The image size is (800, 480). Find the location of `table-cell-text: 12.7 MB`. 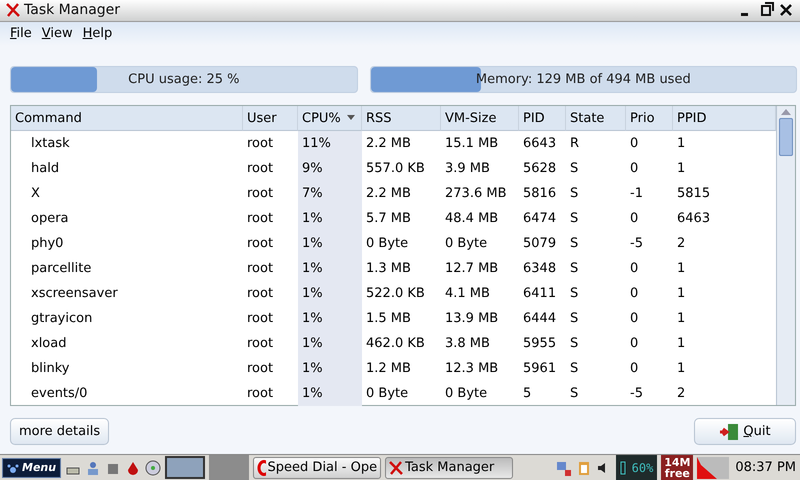

table-cell-text: 12.7 MB is located at coordinates (472, 269).